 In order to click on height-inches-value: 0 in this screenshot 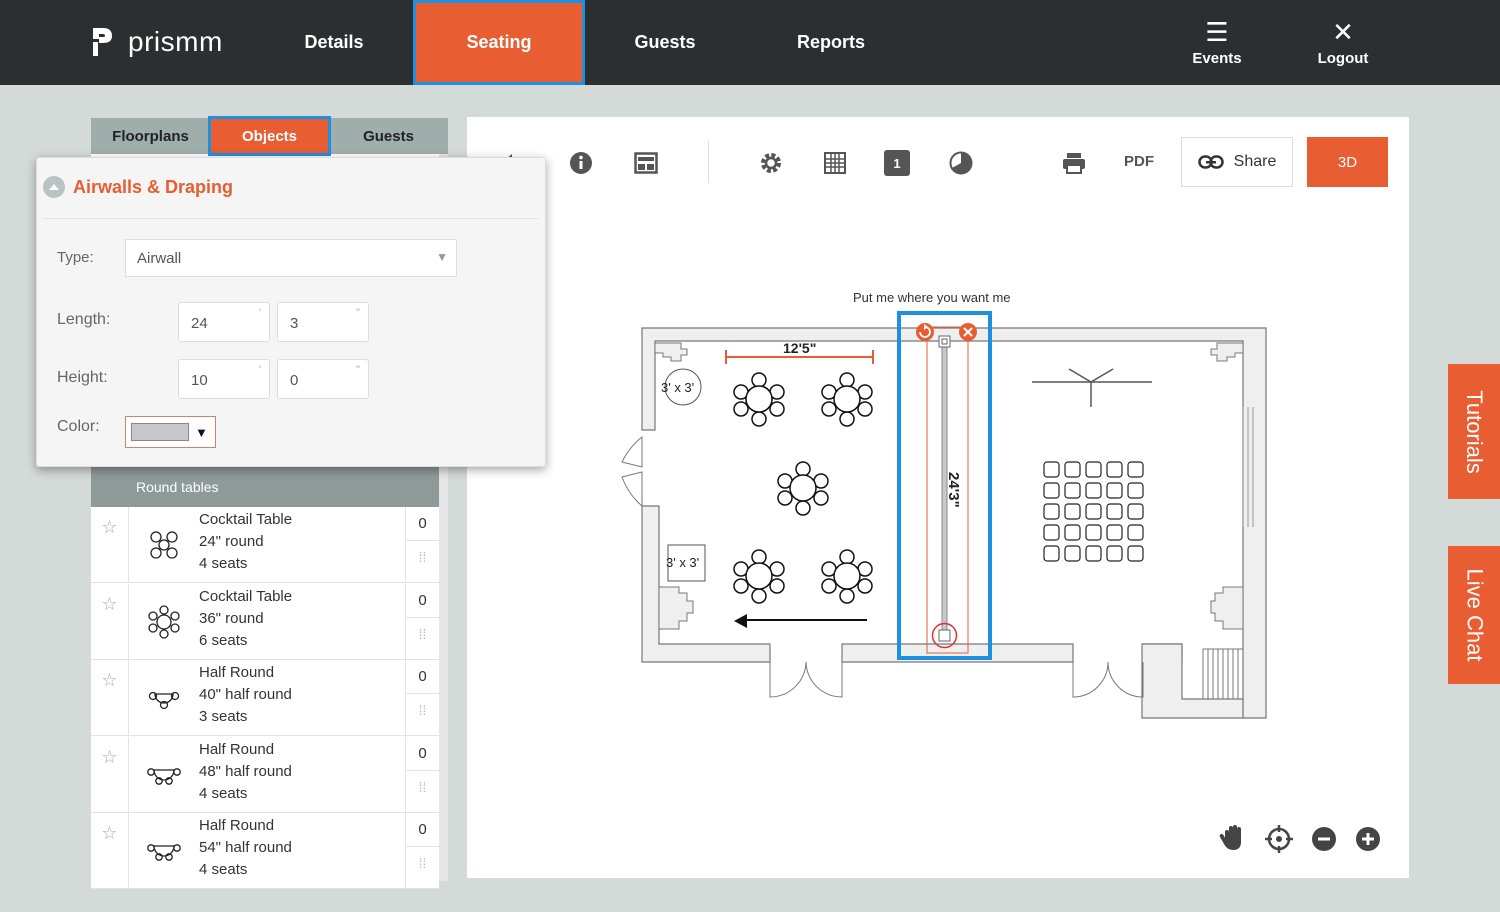, I will do `click(294, 380)`.